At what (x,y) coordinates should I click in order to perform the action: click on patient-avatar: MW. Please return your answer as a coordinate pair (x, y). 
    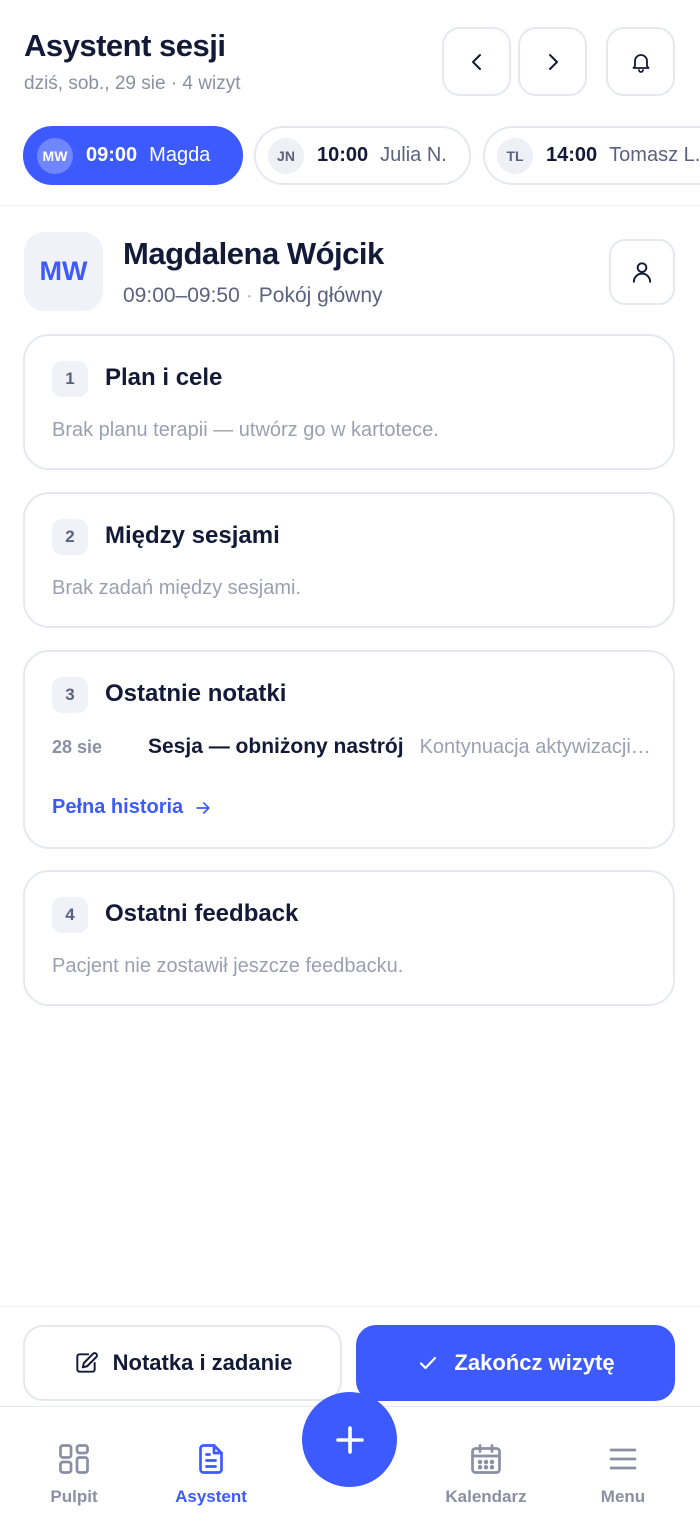
    Looking at the image, I should click on (63, 271).